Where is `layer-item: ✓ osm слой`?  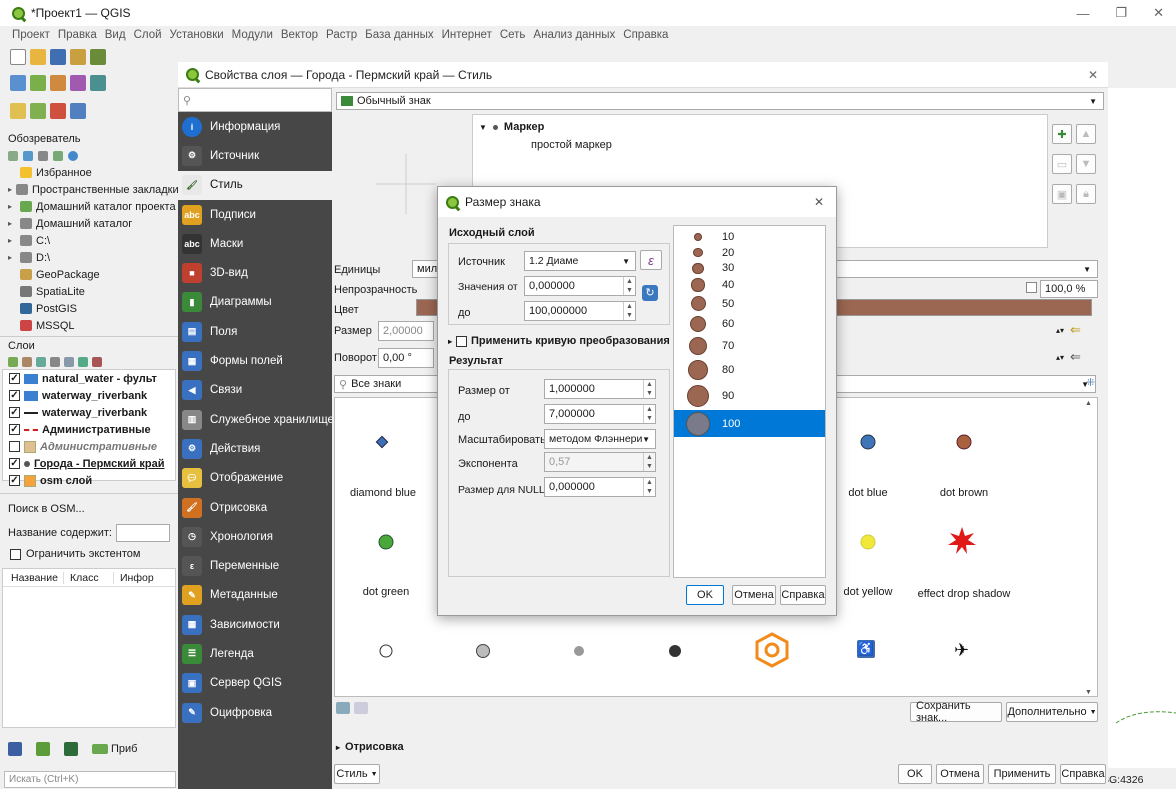 layer-item: ✓ osm слой is located at coordinates (89, 480).